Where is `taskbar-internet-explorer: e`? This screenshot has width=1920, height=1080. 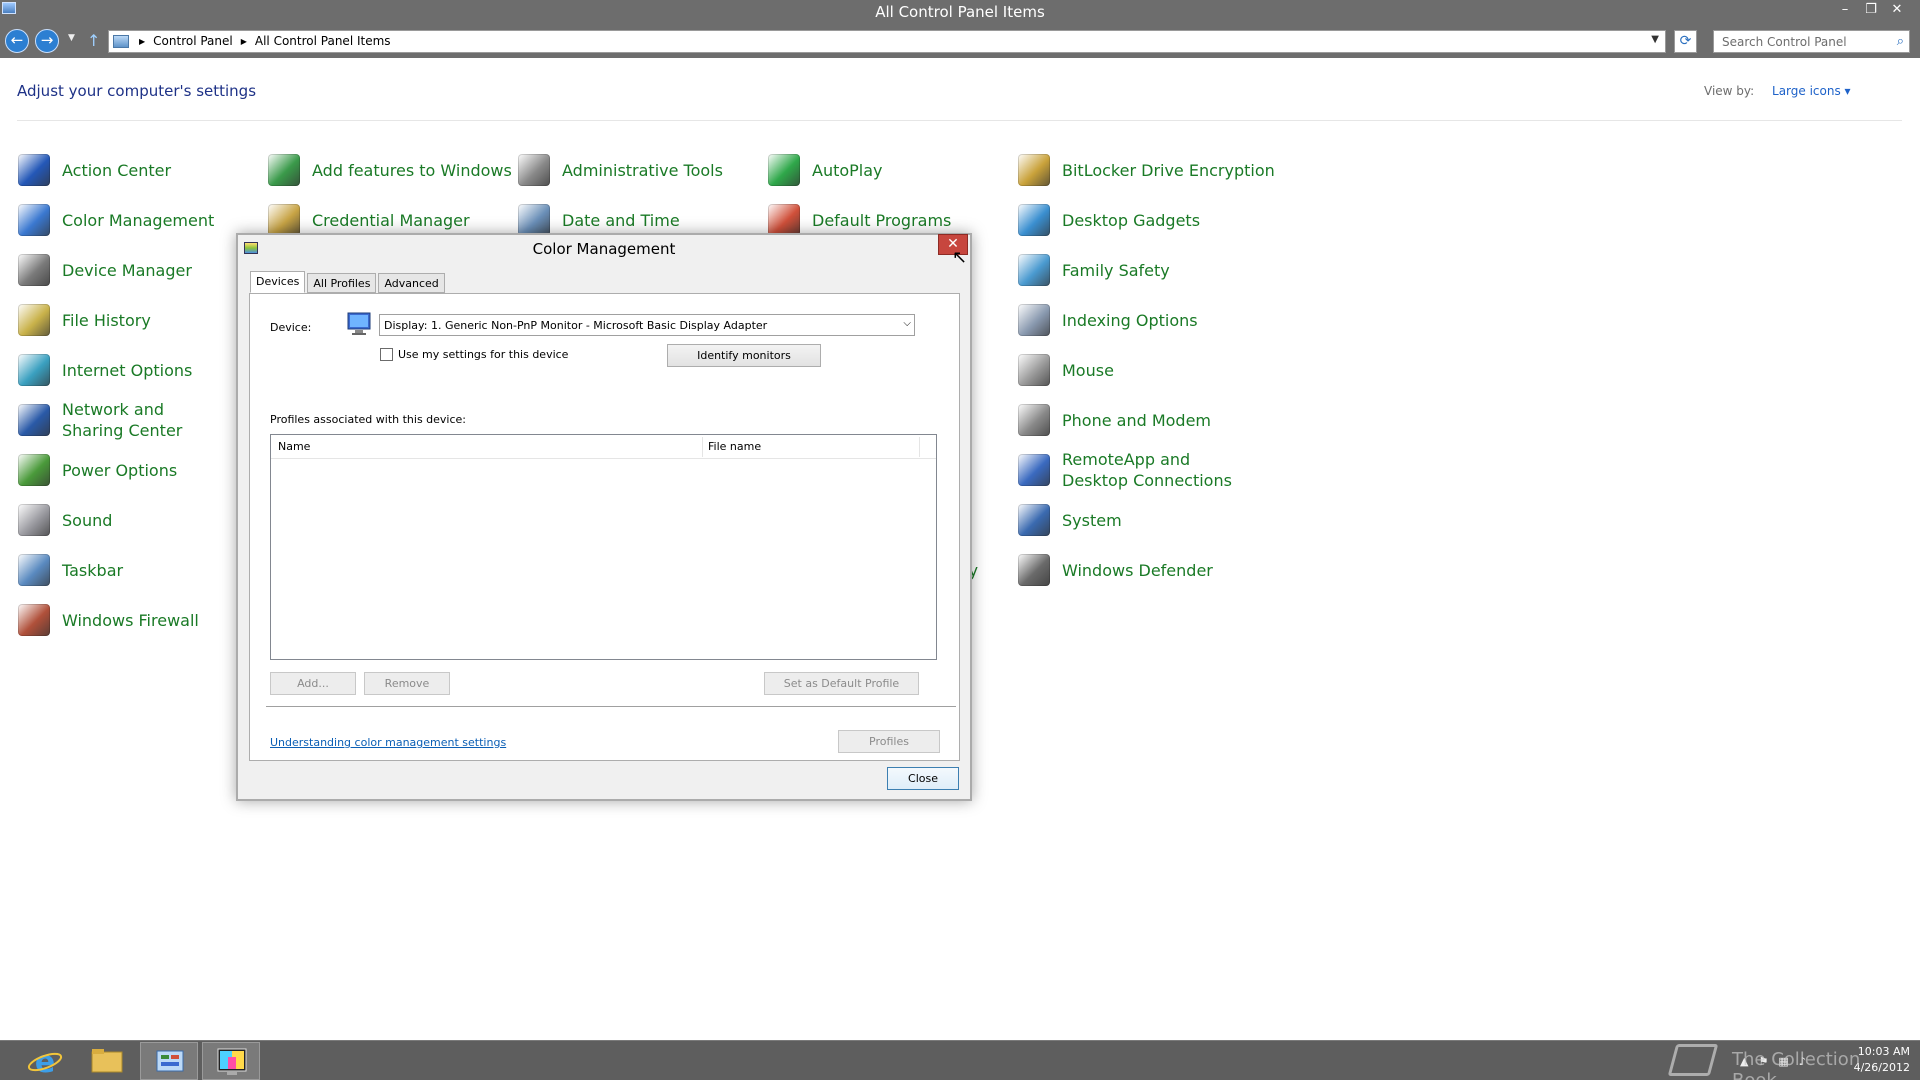
taskbar-internet-explorer: e is located at coordinates (45, 1061).